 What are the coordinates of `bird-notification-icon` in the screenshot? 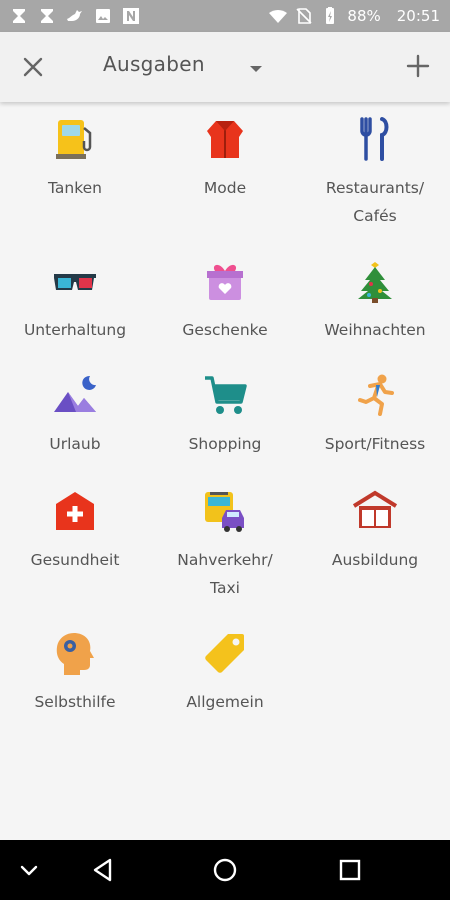 It's located at (75, 16).